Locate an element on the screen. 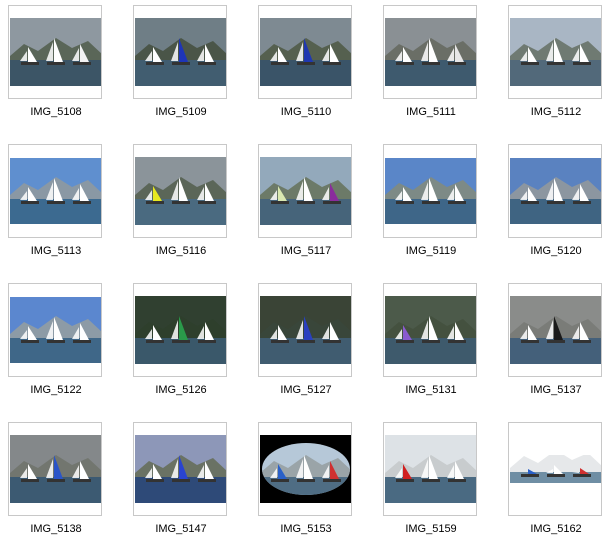  thumbnail-filename: IMG_5147 is located at coordinates (181, 529).